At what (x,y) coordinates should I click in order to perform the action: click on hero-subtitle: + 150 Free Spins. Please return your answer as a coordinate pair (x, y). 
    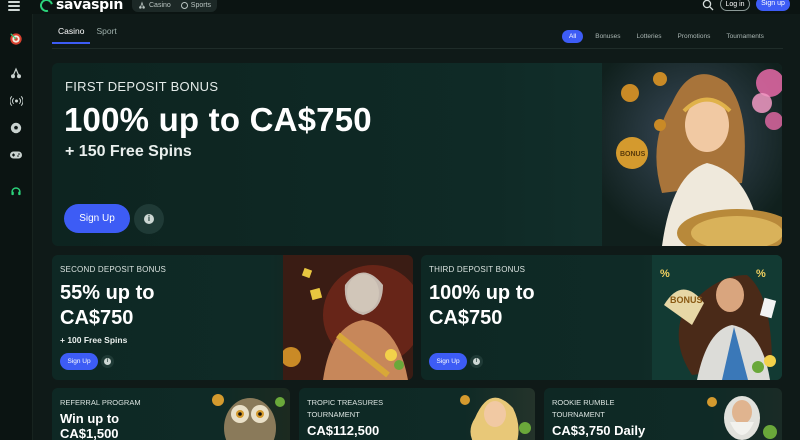
    Looking at the image, I should click on (128, 151).